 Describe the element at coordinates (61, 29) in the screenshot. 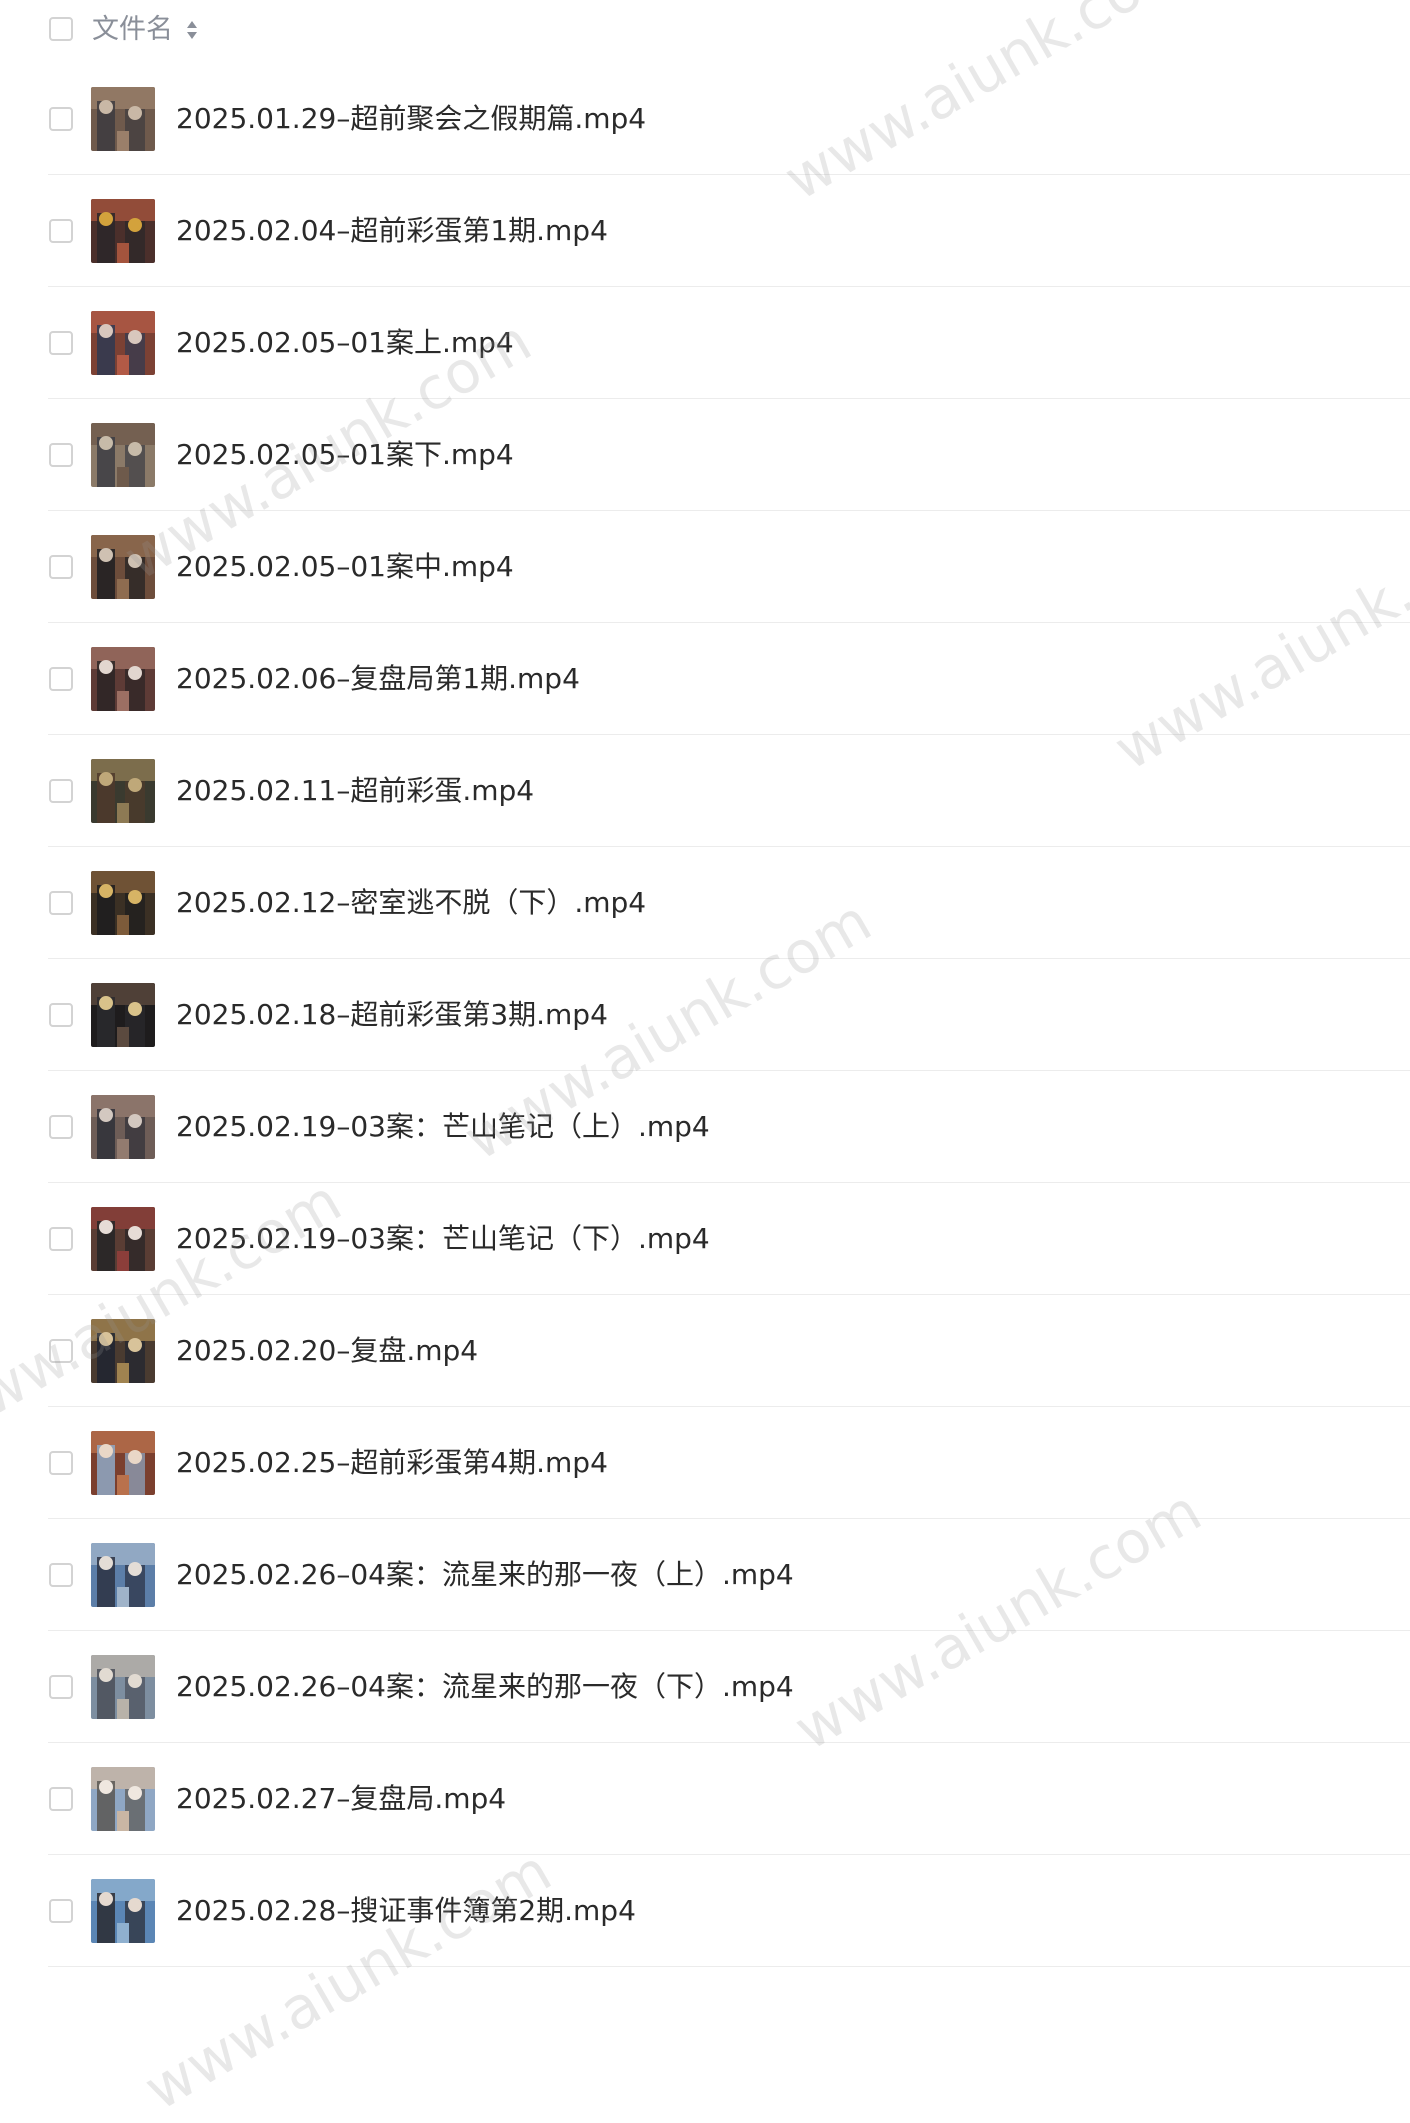

I see `select-all-checkbox` at that location.